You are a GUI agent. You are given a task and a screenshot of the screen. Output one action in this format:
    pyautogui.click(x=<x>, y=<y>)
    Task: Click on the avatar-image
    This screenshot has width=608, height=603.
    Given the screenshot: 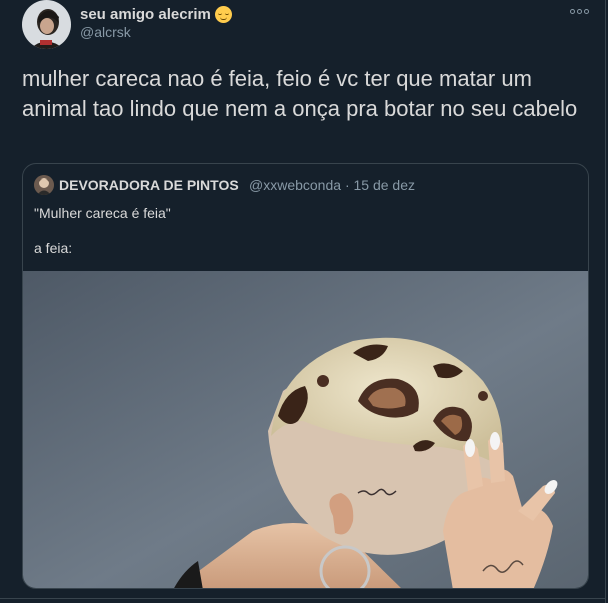 What is the action you would take?
    pyautogui.click(x=46, y=24)
    